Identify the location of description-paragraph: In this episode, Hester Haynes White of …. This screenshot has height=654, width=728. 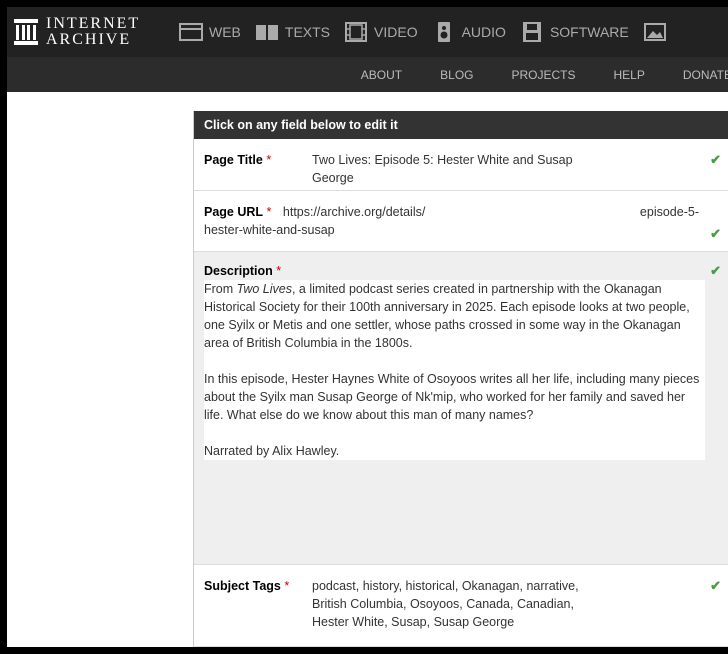
(452, 397).